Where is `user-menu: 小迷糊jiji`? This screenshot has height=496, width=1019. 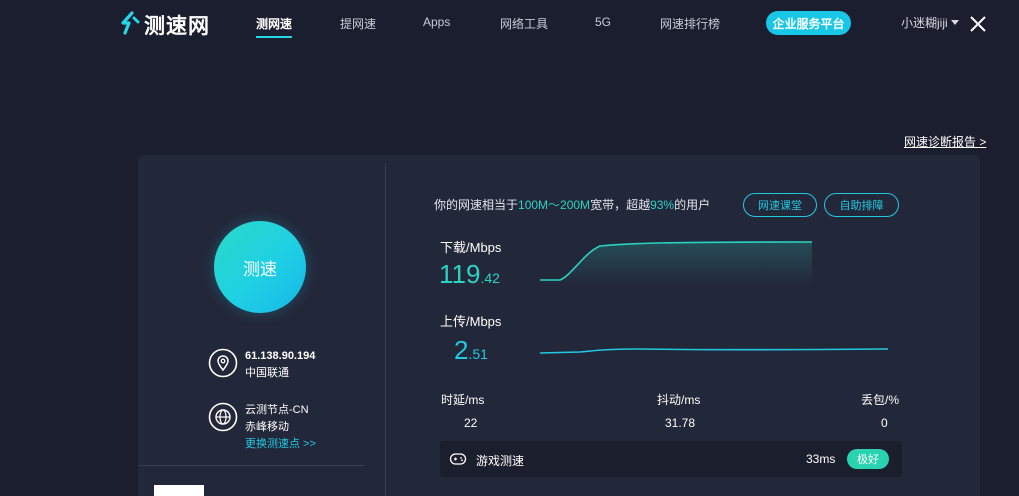
user-menu: 小迷糊jiji is located at coordinates (930, 22).